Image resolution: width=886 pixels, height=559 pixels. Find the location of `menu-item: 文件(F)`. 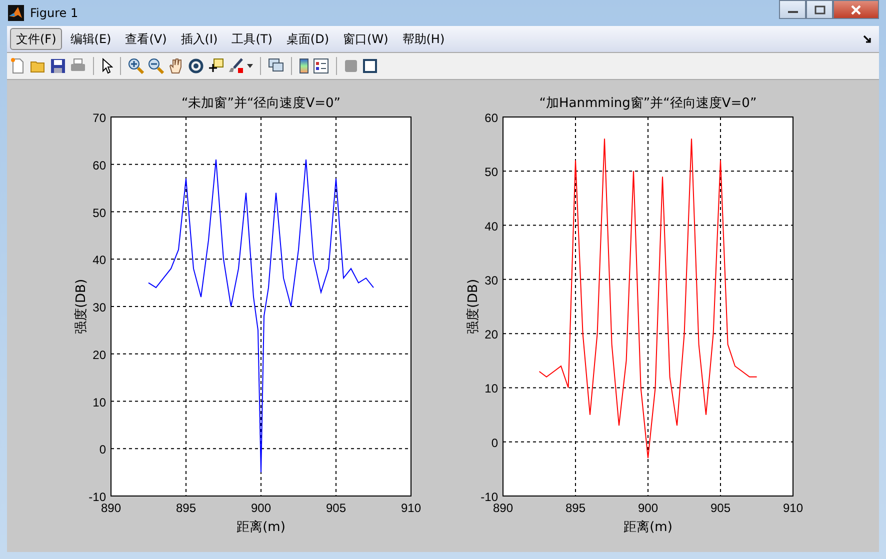

menu-item: 文件(F) is located at coordinates (36, 39).